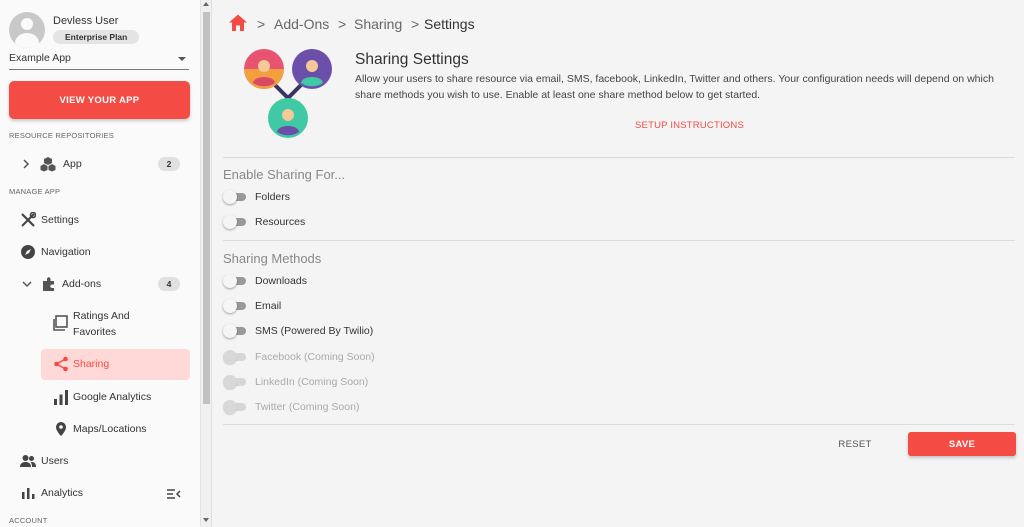 The height and width of the screenshot is (527, 1024). I want to click on compass-icon, so click(28, 252).